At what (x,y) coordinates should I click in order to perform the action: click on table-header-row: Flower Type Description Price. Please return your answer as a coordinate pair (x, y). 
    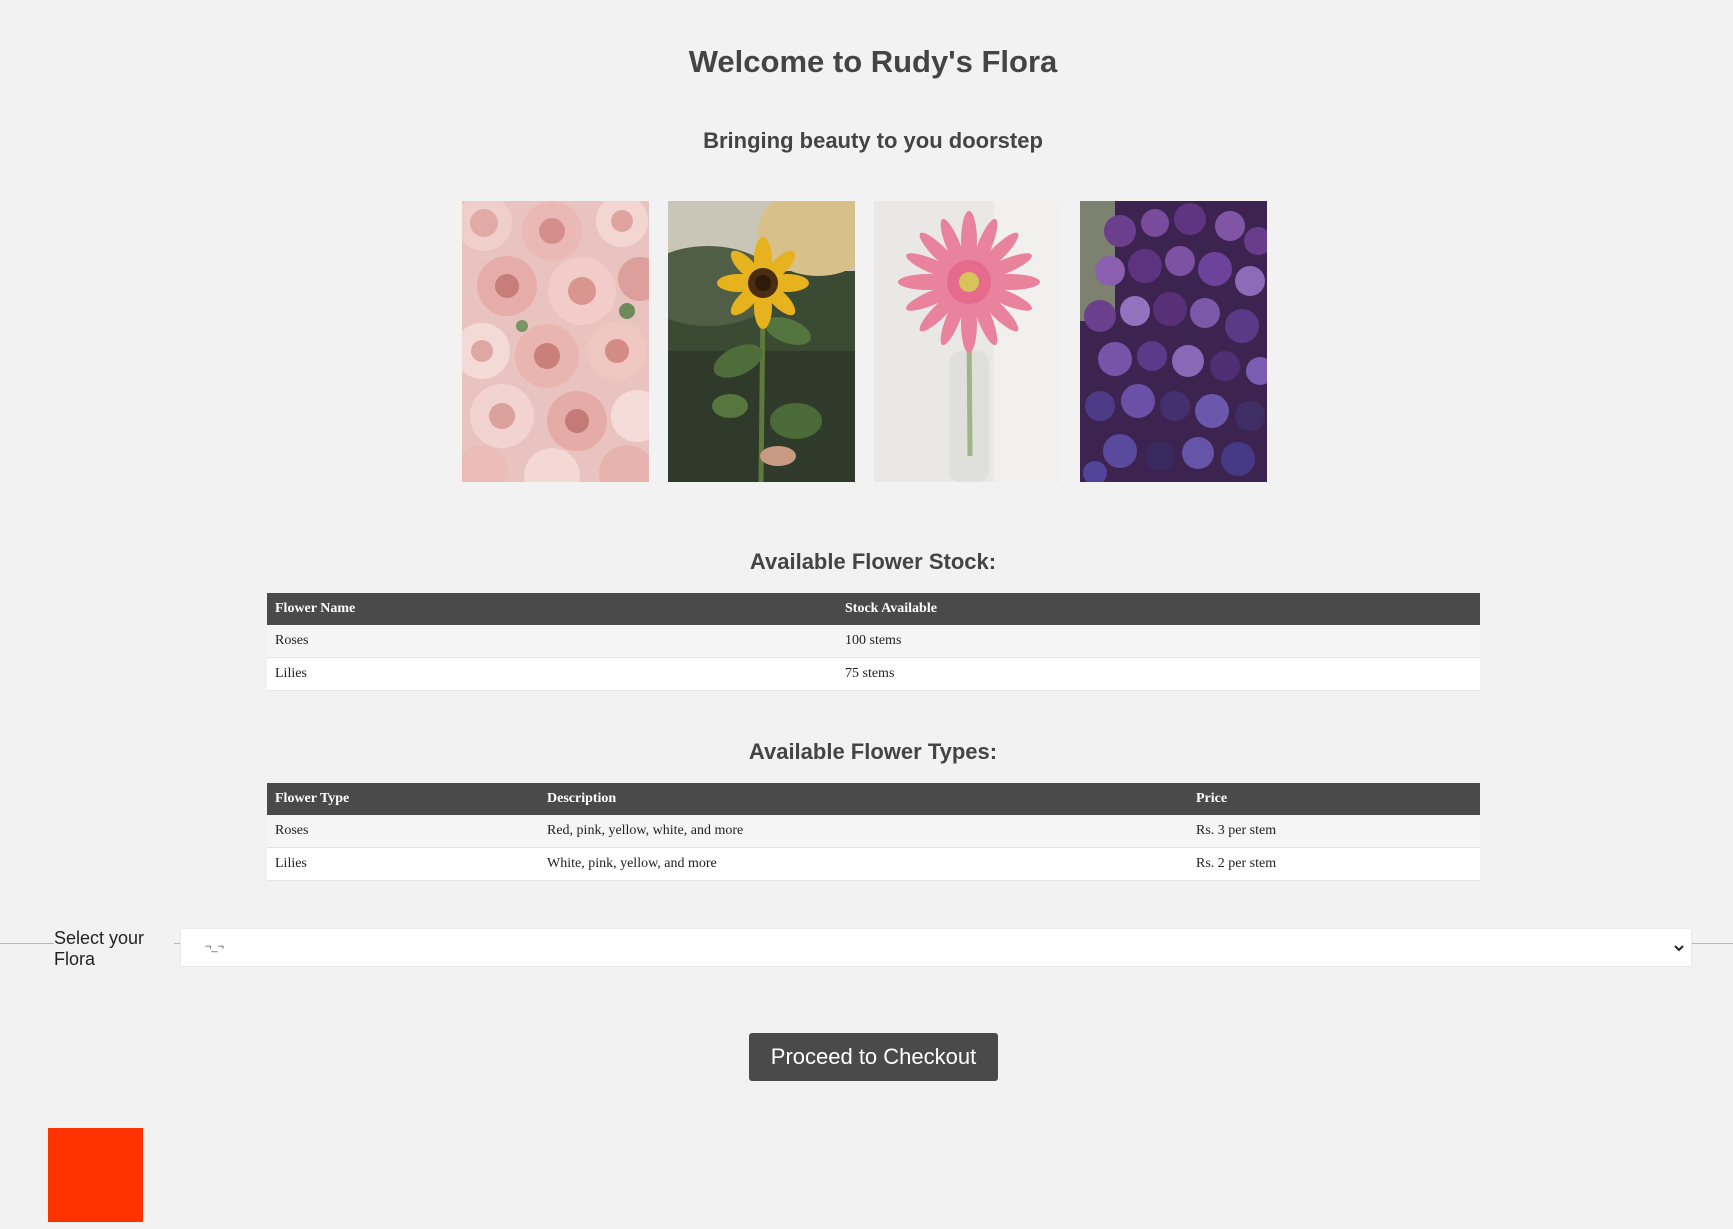
    Looking at the image, I should click on (873, 799).